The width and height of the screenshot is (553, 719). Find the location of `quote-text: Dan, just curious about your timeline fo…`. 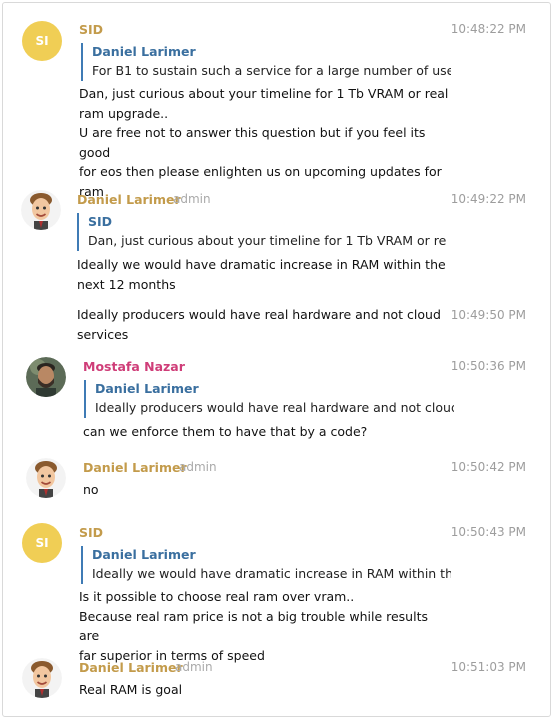

quote-text: Dan, just curious about your timeline fo… is located at coordinates (267, 240).